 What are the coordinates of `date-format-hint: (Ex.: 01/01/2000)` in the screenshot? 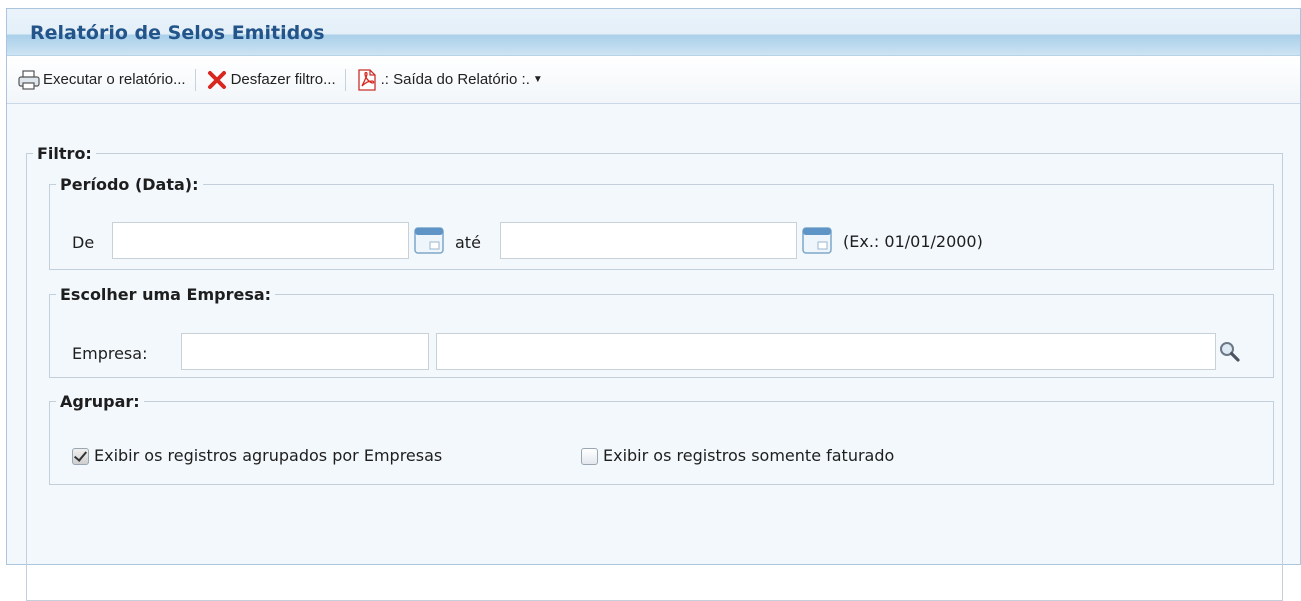 It's located at (913, 241).